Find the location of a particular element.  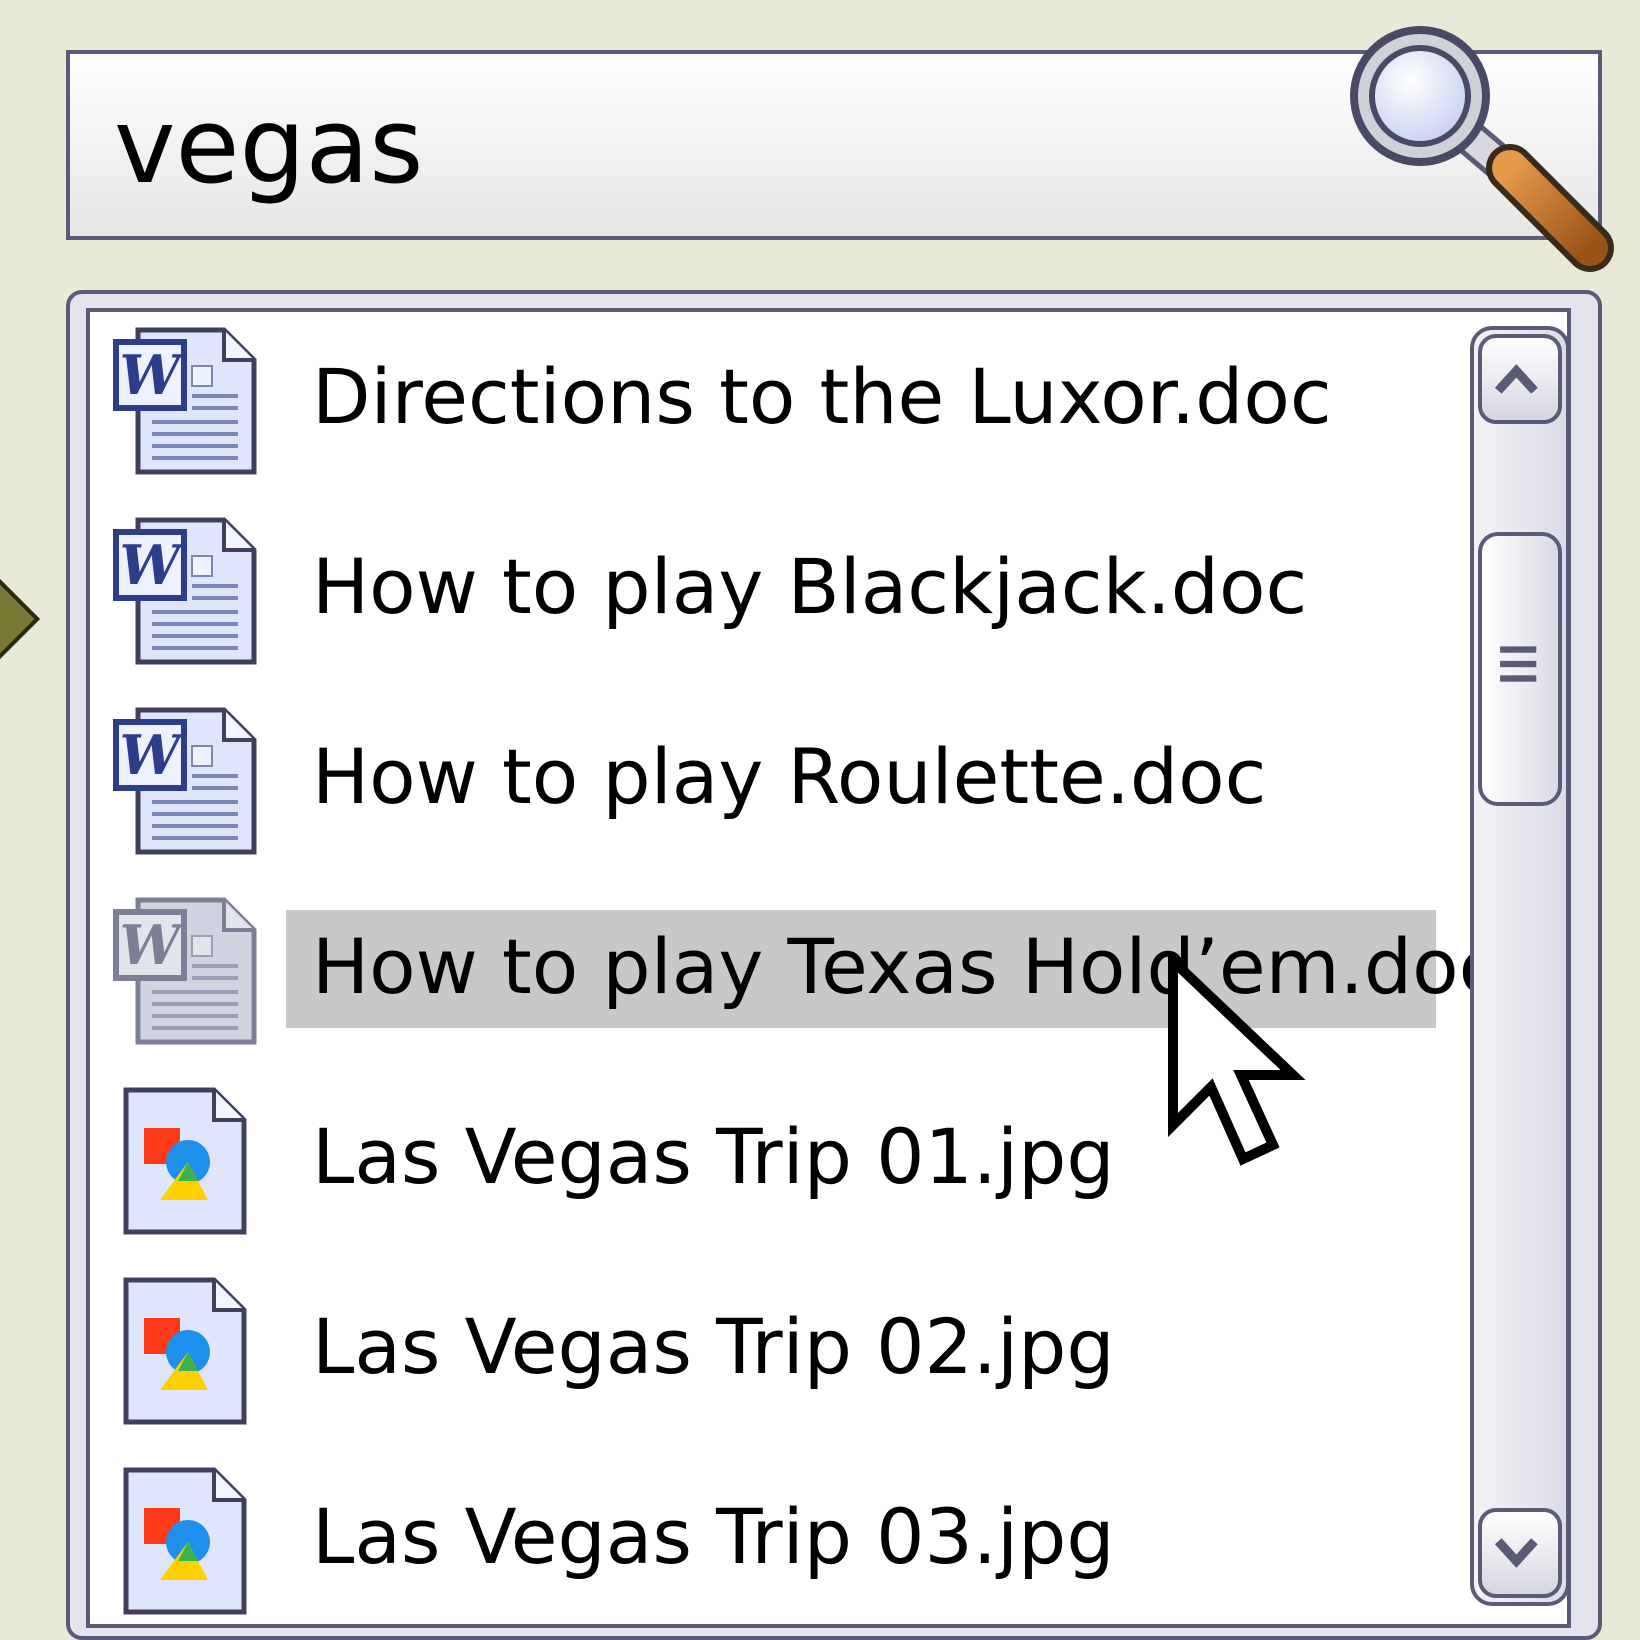

list-item: Las Vegas Trip 03.jpg is located at coordinates (785, 1538).